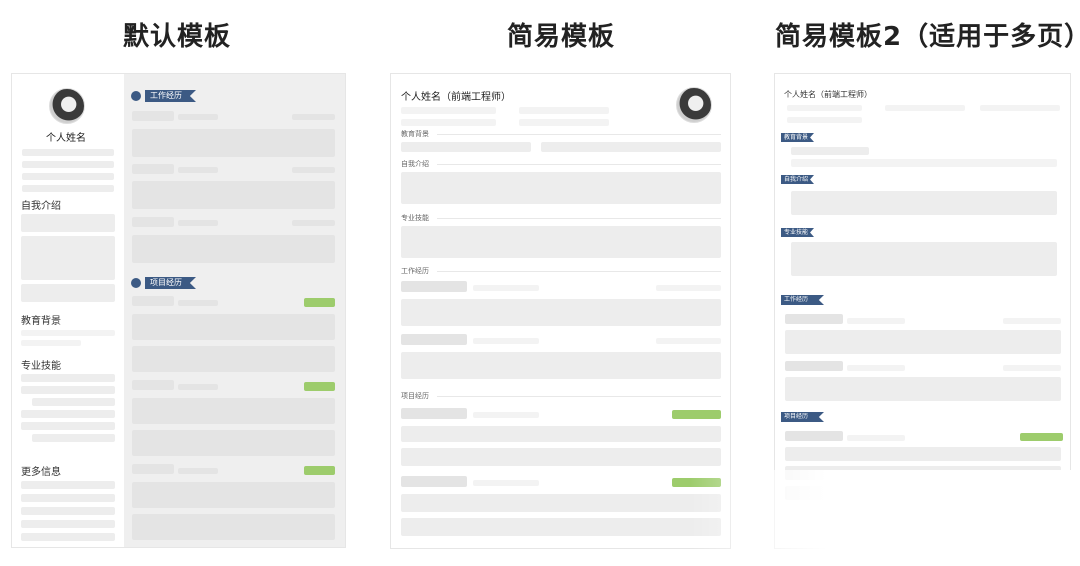  Describe the element at coordinates (927, 37) in the screenshot. I see `title-simple-template-2: 简易模板2（适用于多页）` at that location.